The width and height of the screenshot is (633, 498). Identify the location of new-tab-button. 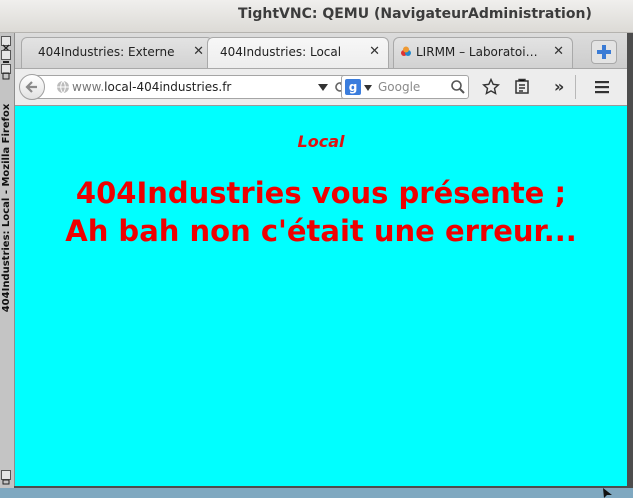
(604, 52).